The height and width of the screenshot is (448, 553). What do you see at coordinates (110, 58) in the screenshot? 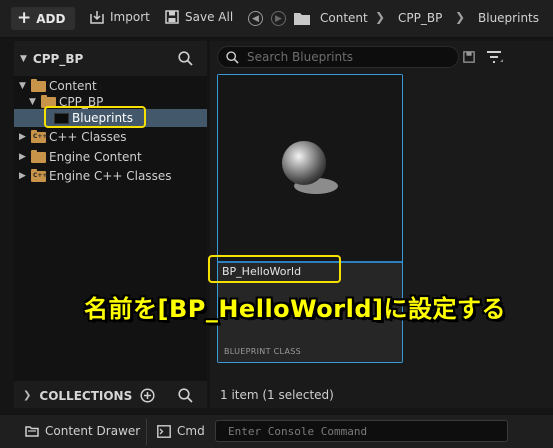
I see `sources-header: ▼ CPP_BP` at bounding box center [110, 58].